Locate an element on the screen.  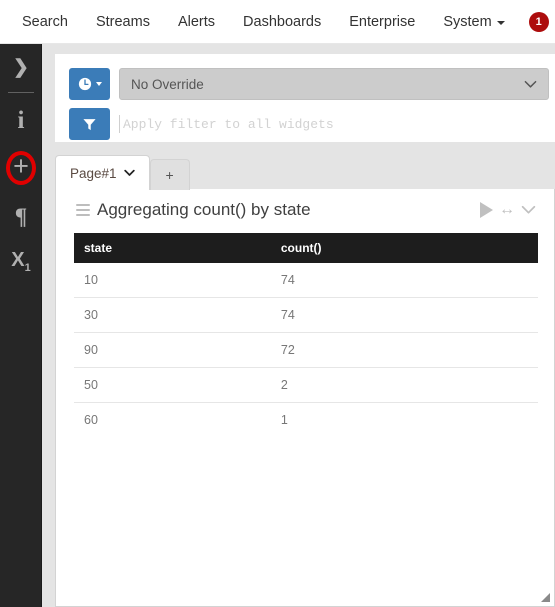
tab-page-1-label: Page#1 is located at coordinates (93, 173).